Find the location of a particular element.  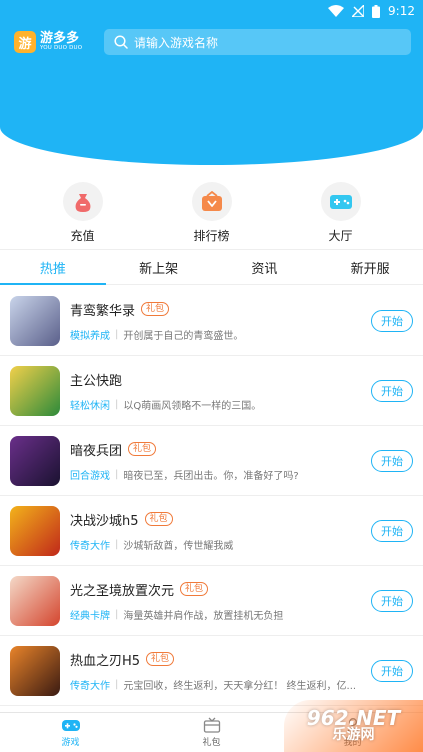

game-info: 青鸾繁华录 礼包 模拟养成 | 开创属于自己的青鸾盛世。 is located at coordinates (216, 321).